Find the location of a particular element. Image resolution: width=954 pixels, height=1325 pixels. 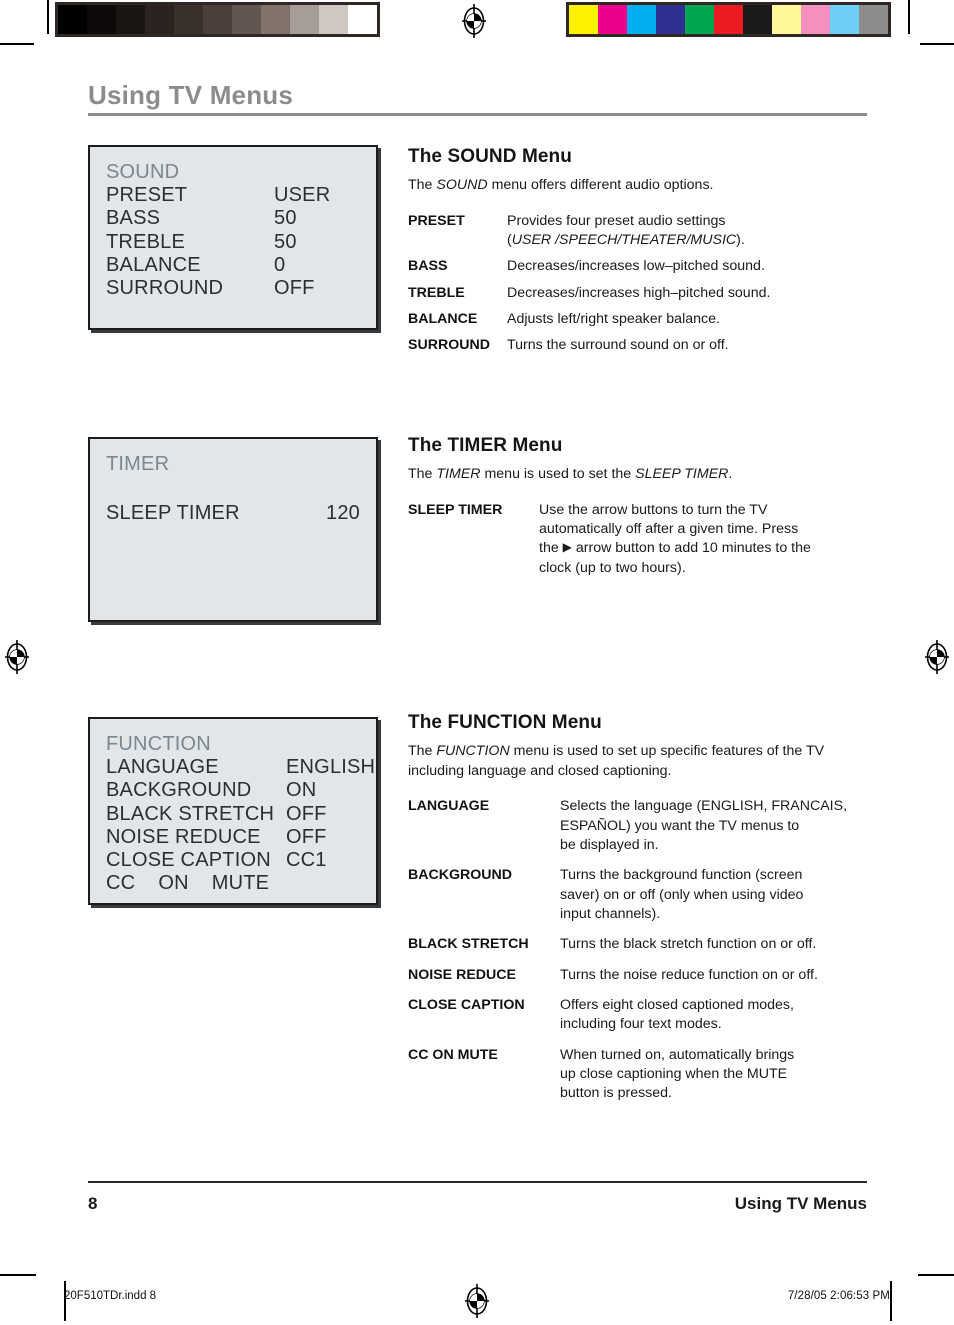

grayscale-calibration-strip is located at coordinates (217, 19).